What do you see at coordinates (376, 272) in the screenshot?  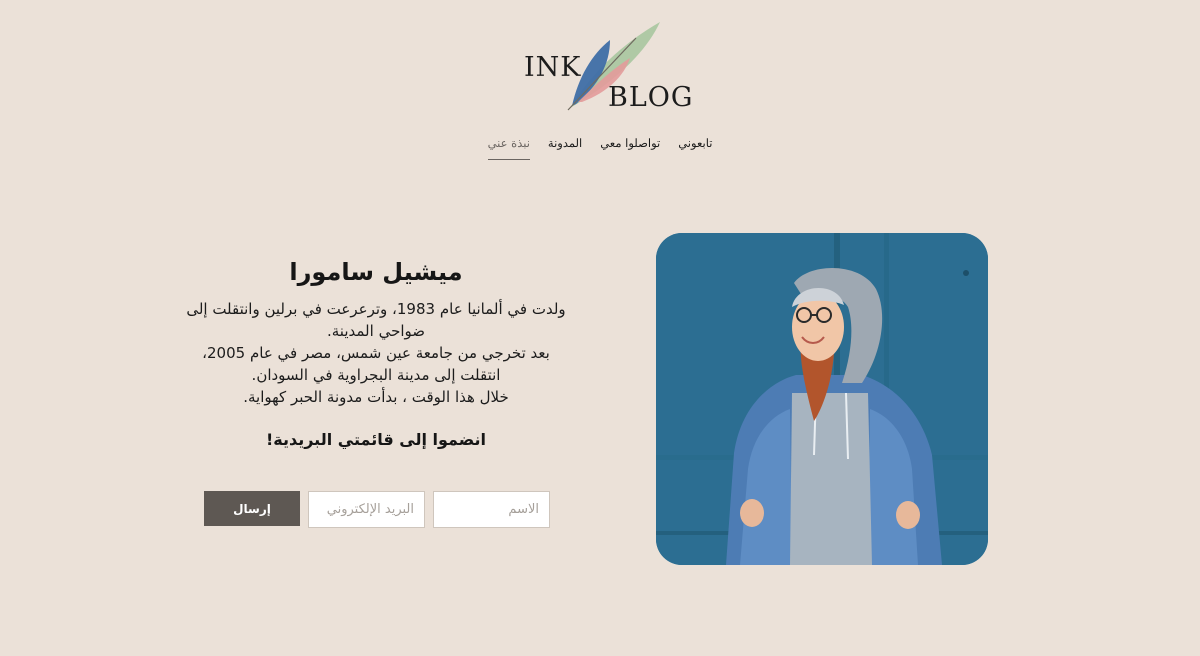 I see `author-name: ميشيل سامورا` at bounding box center [376, 272].